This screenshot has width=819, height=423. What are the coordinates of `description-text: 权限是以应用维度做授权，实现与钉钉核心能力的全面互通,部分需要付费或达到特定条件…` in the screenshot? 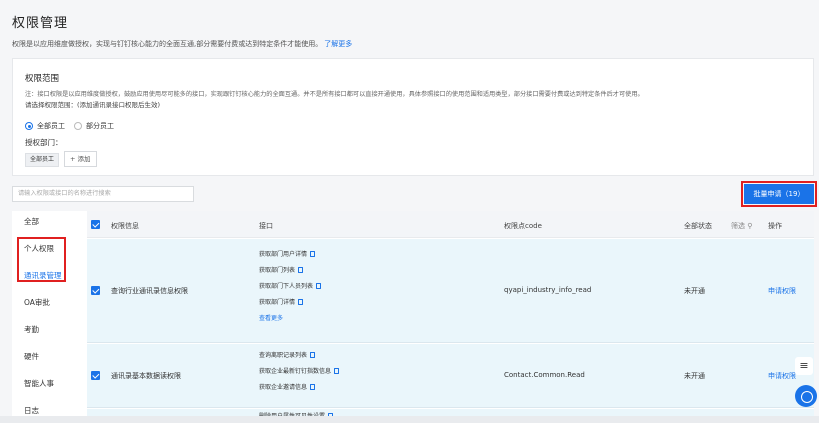 It's located at (167, 44).